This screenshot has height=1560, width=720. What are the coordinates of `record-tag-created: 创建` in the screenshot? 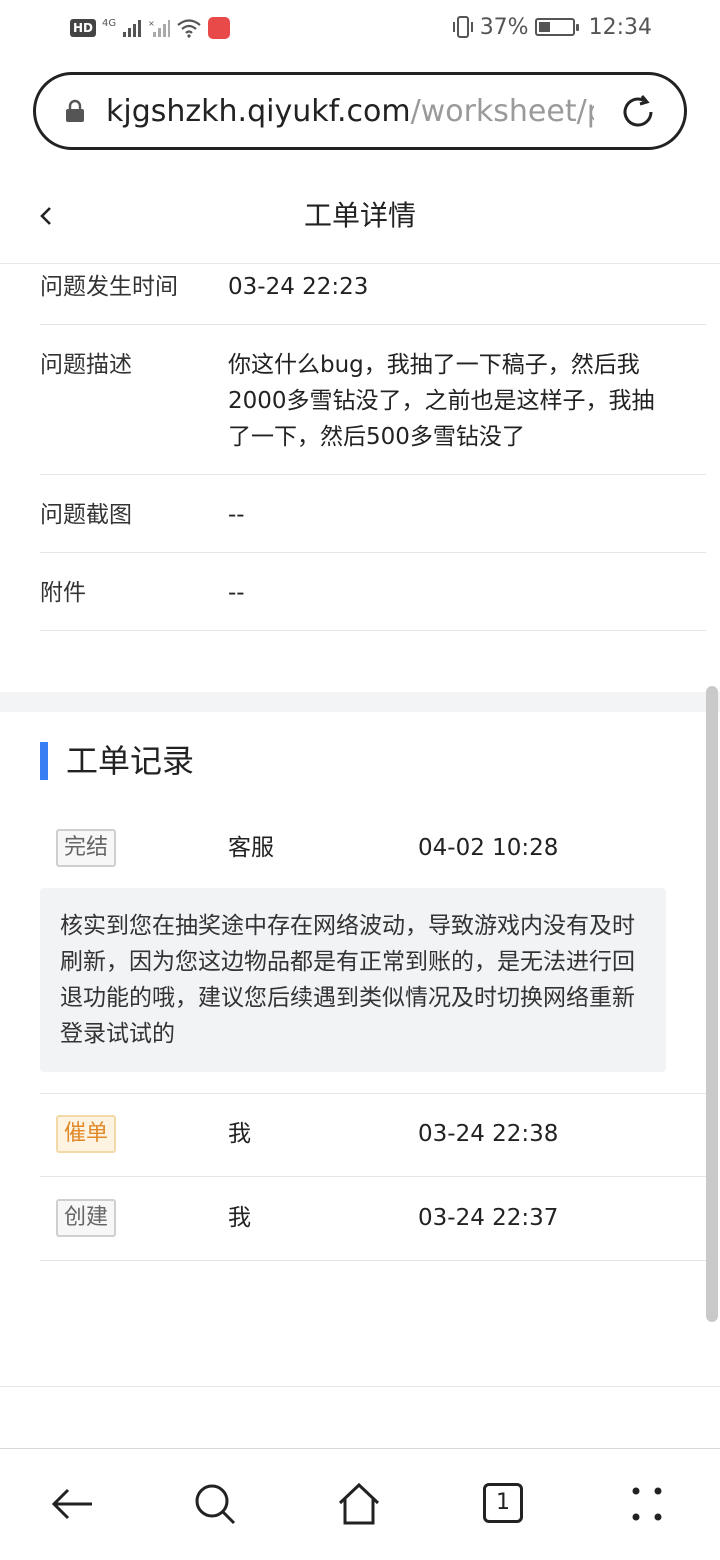 It's located at (86, 1218).